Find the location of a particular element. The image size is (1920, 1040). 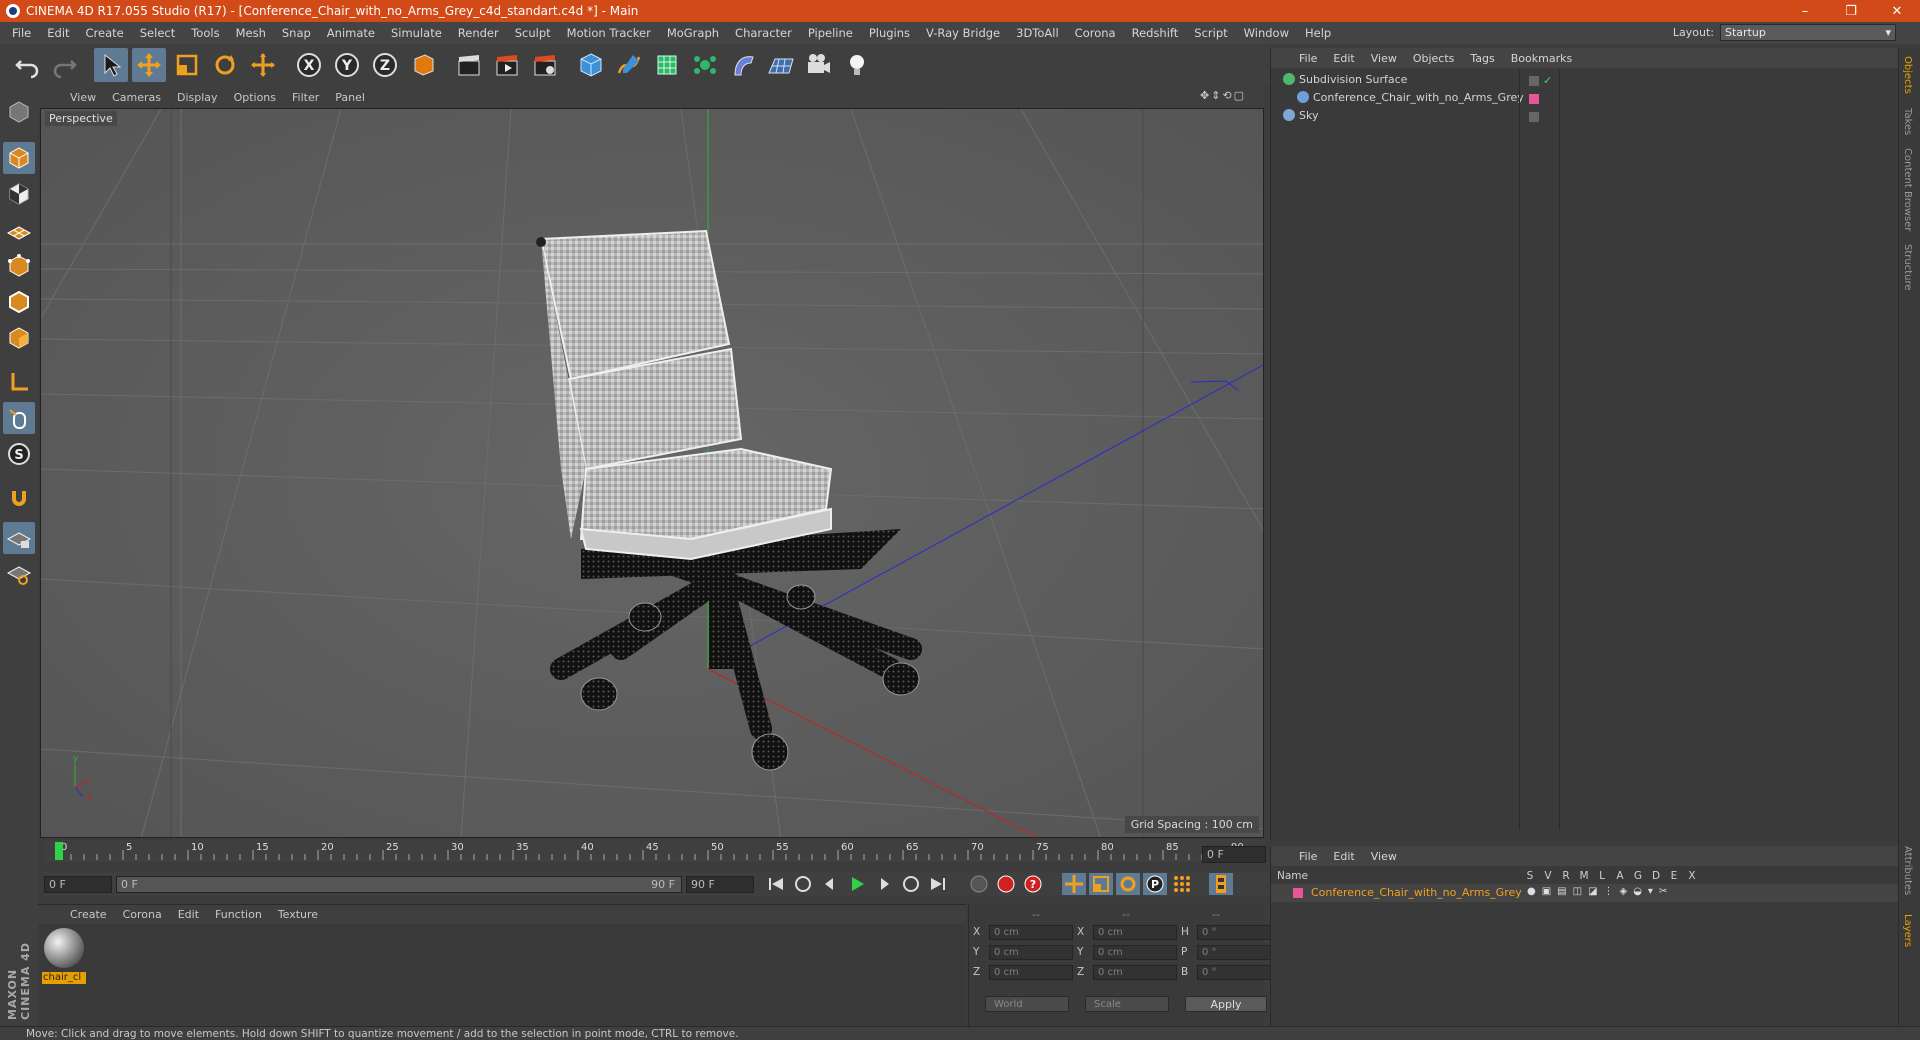

object-menu-objects: Objects is located at coordinates (1434, 58).